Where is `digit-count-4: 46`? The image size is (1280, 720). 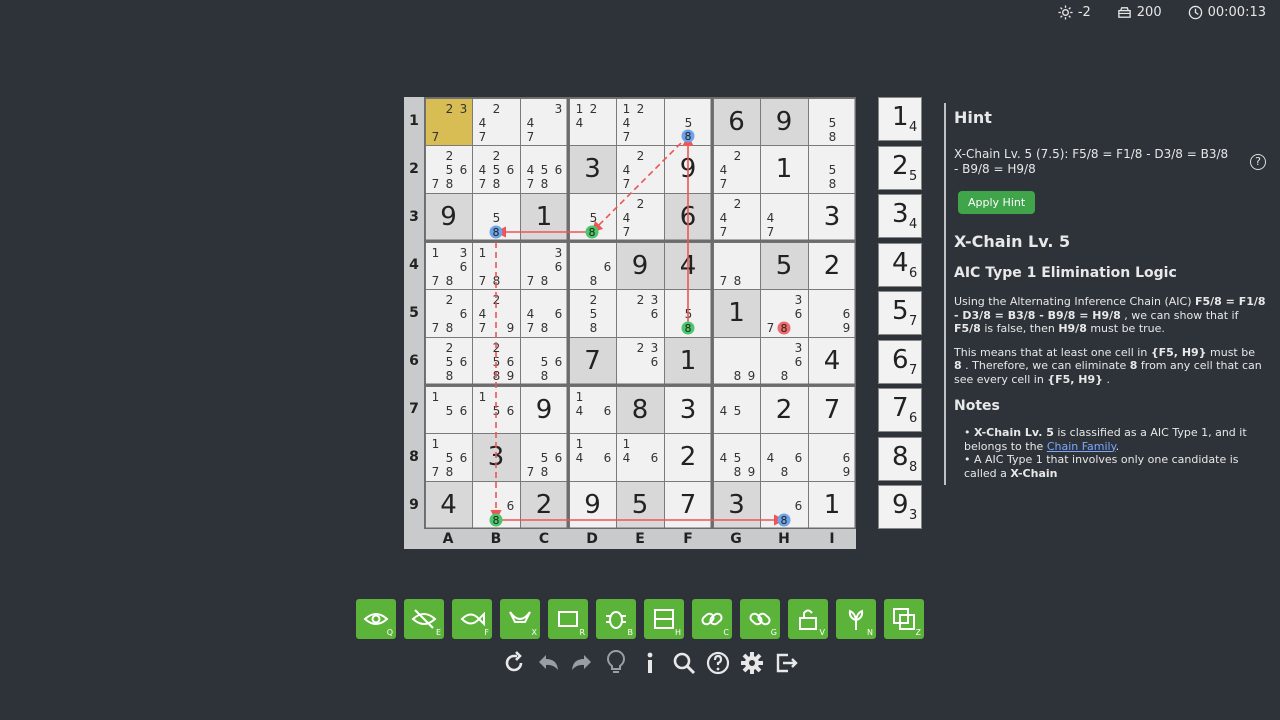 digit-count-4: 46 is located at coordinates (900, 264).